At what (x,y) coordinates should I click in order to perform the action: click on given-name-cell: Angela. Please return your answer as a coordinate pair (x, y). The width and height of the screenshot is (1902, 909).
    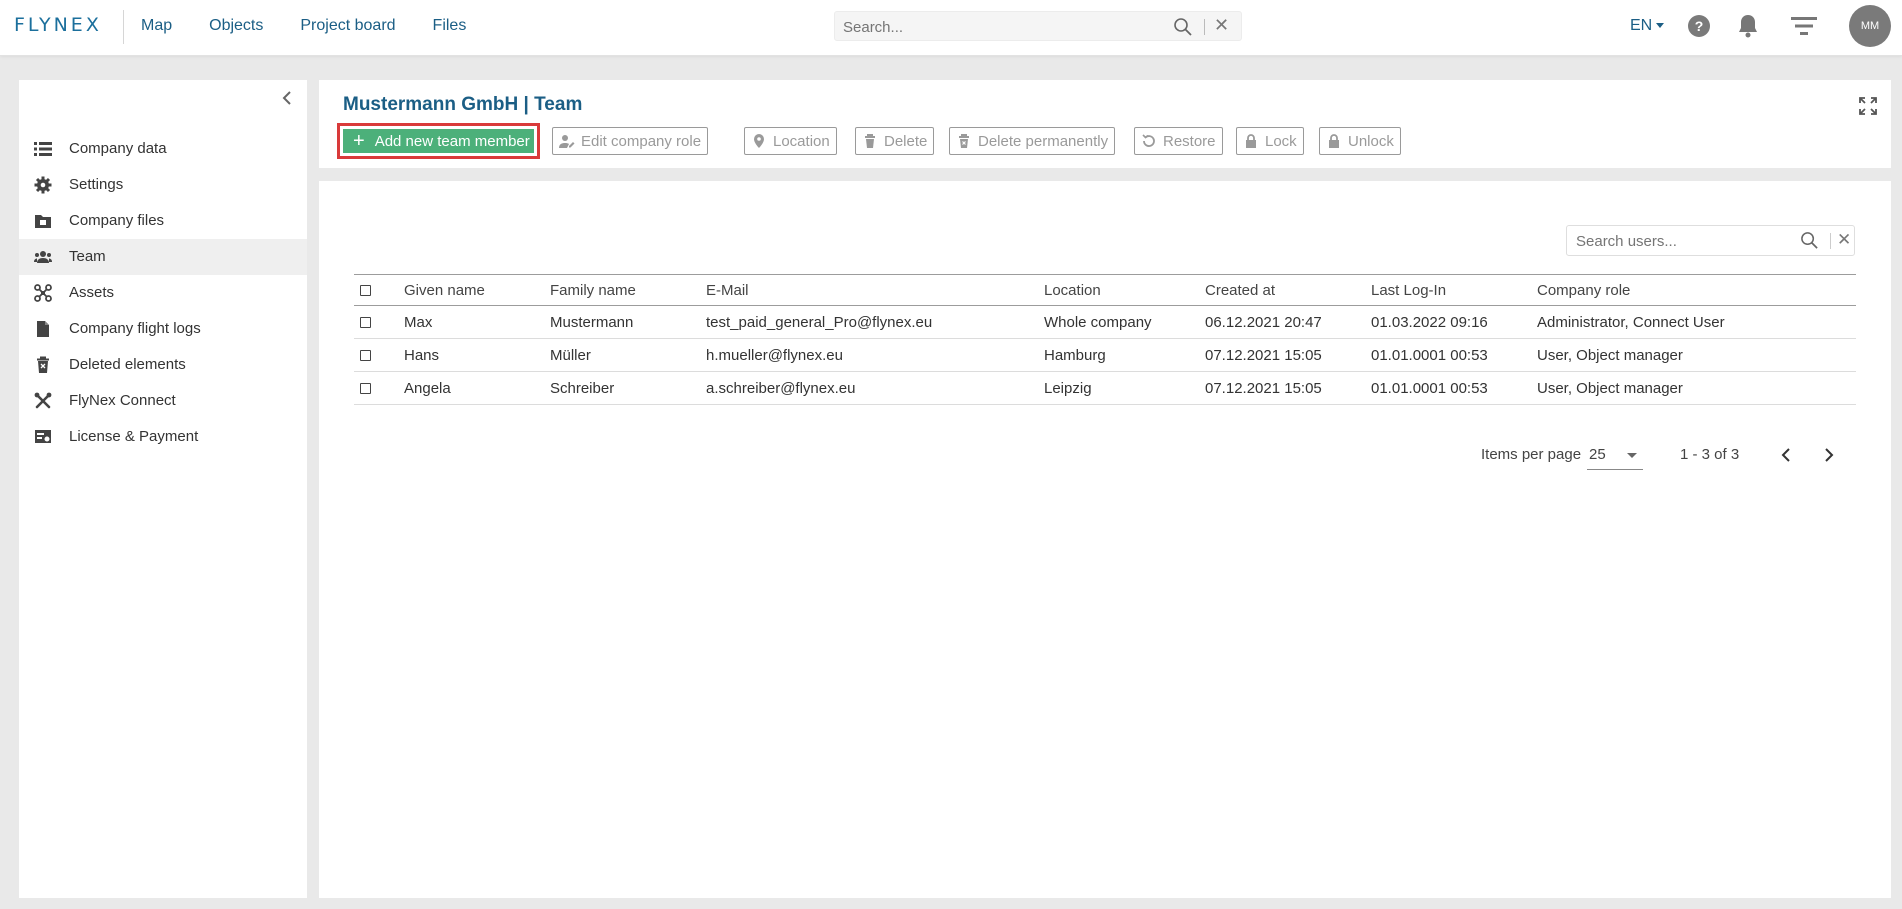
    Looking at the image, I should click on (477, 388).